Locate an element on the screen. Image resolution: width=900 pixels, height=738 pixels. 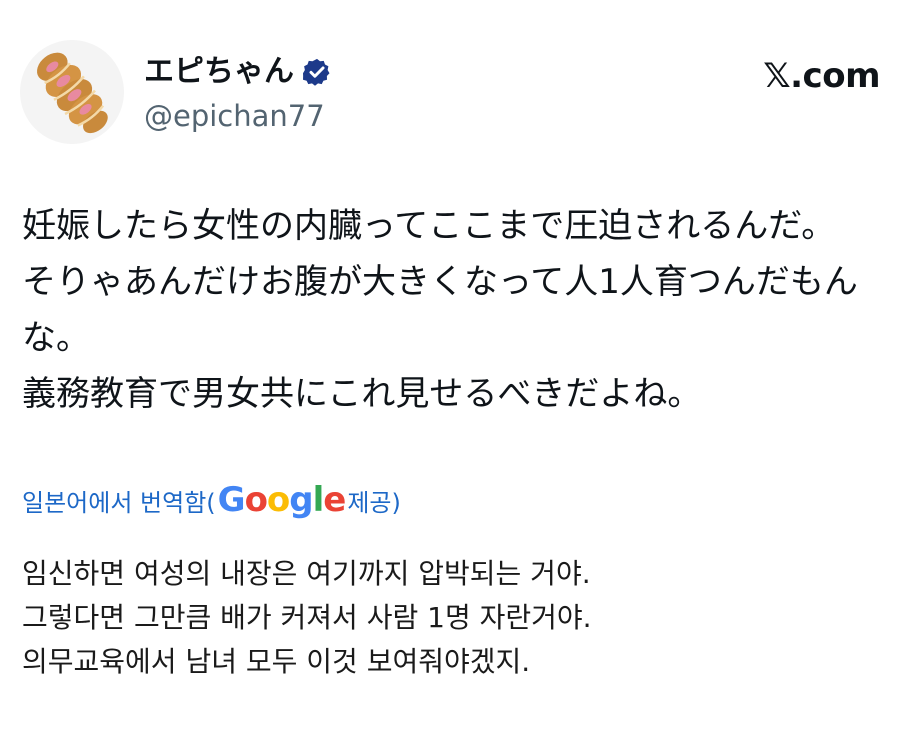
verified-badge-icon is located at coordinates (316, 72).